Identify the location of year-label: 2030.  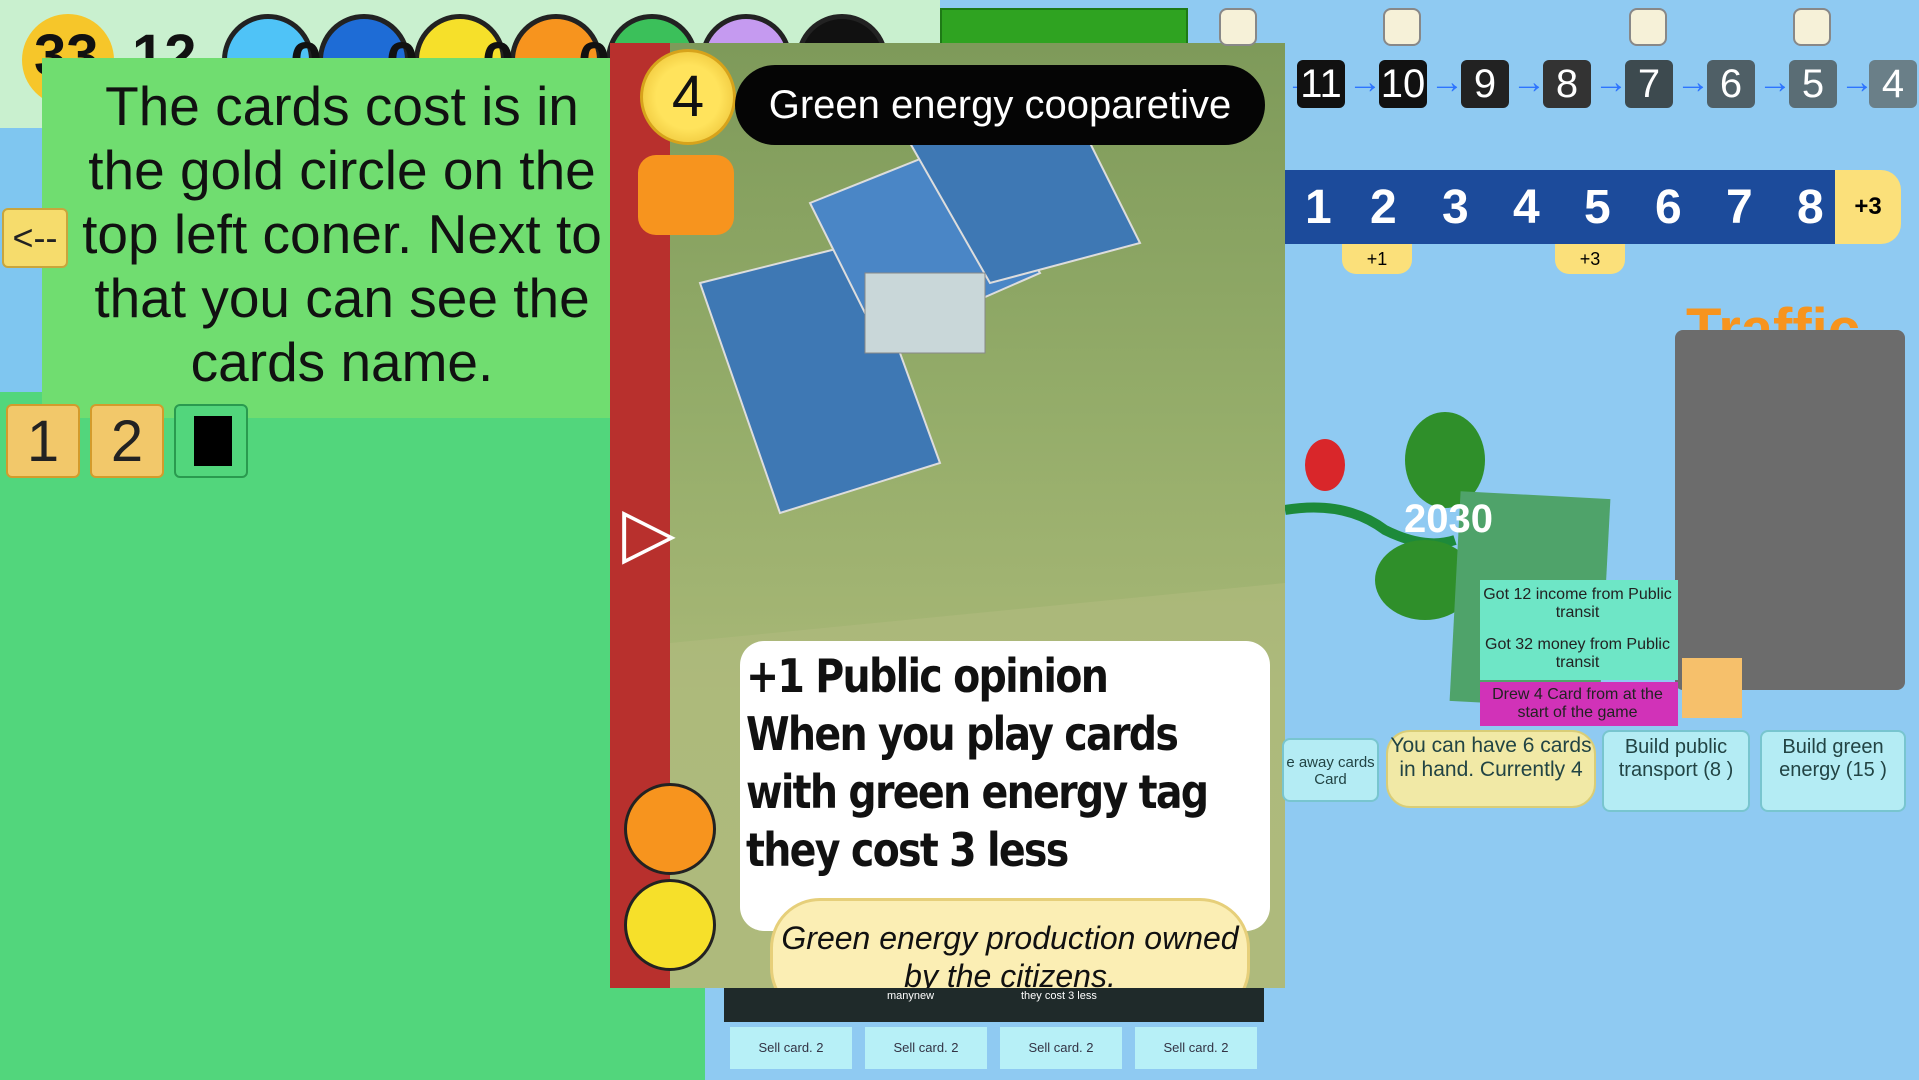
(1448, 519).